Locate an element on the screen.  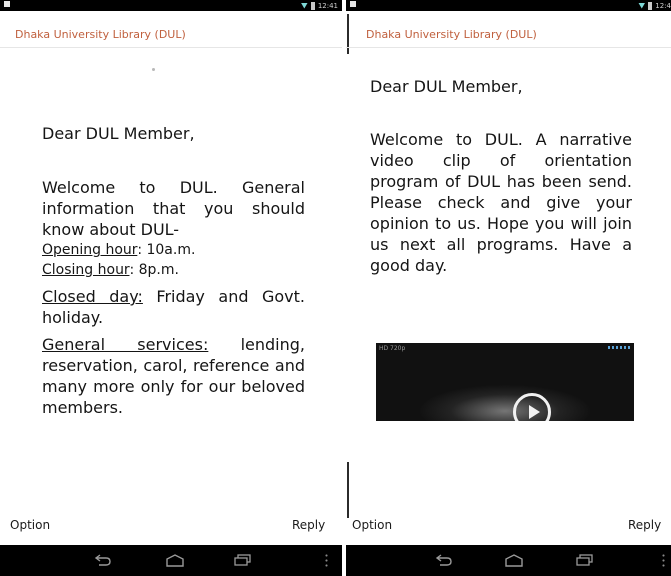
loading-indicator is located at coordinates (153, 69).